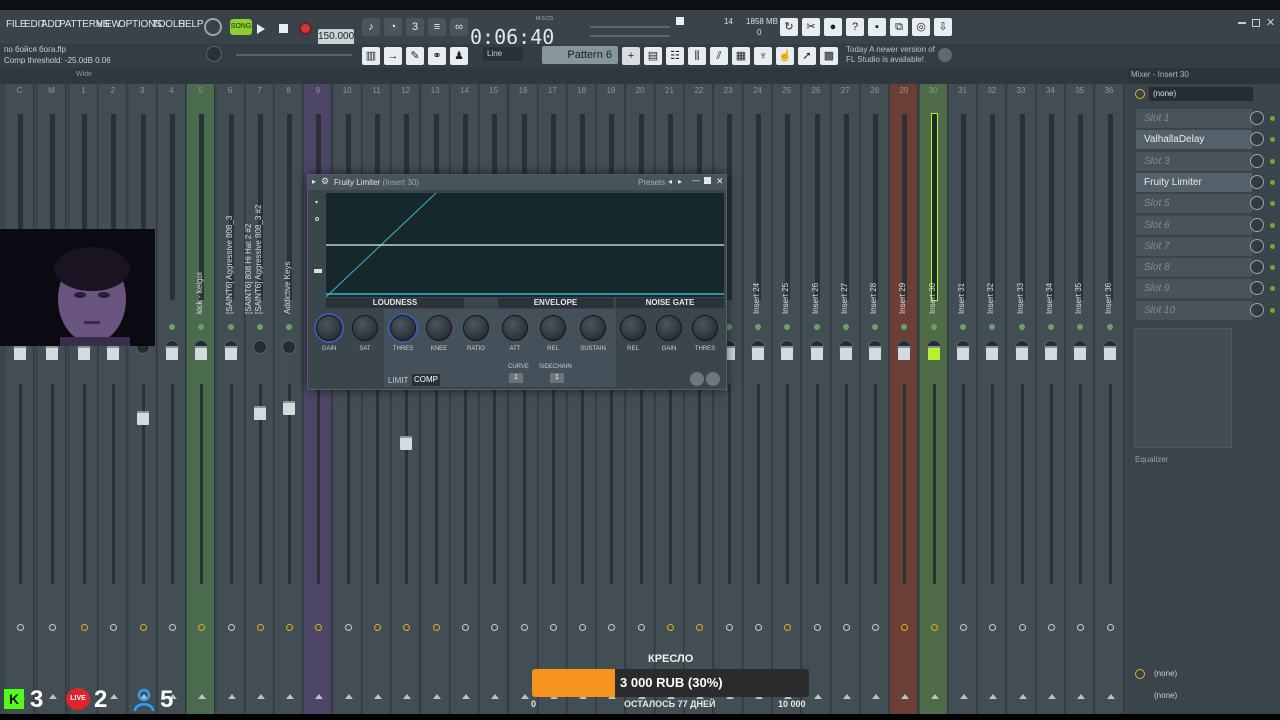 The width and height of the screenshot is (1280, 720). I want to click on knee-knob, so click(439, 328).